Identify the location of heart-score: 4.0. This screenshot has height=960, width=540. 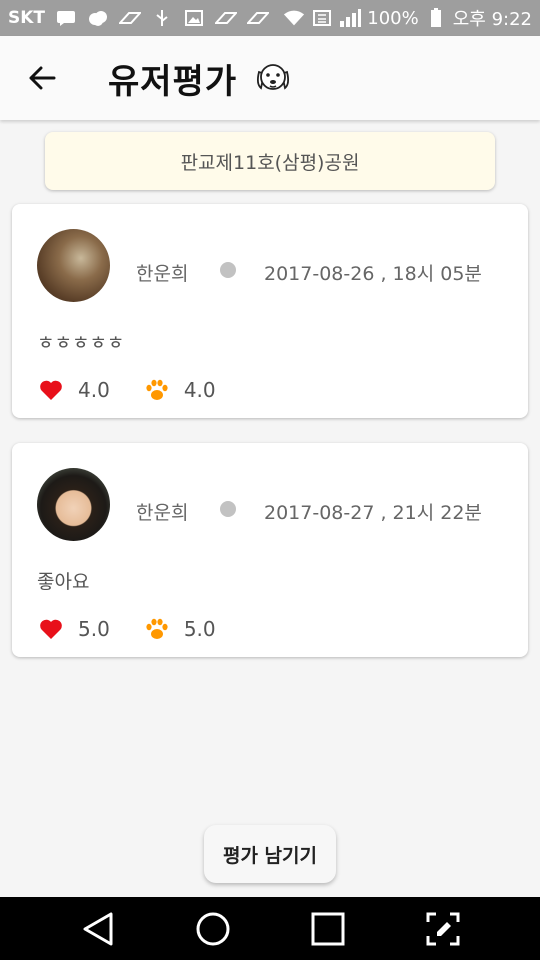
(94, 390).